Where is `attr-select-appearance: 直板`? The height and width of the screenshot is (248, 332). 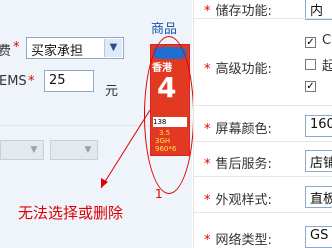
attr-select-appearance: 直板 is located at coordinates (318, 197).